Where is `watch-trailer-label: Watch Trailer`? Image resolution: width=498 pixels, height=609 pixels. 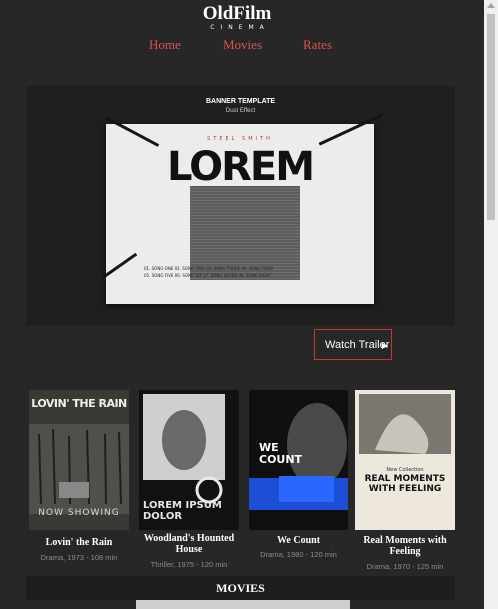 watch-trailer-label: Watch Trailer is located at coordinates (357, 345).